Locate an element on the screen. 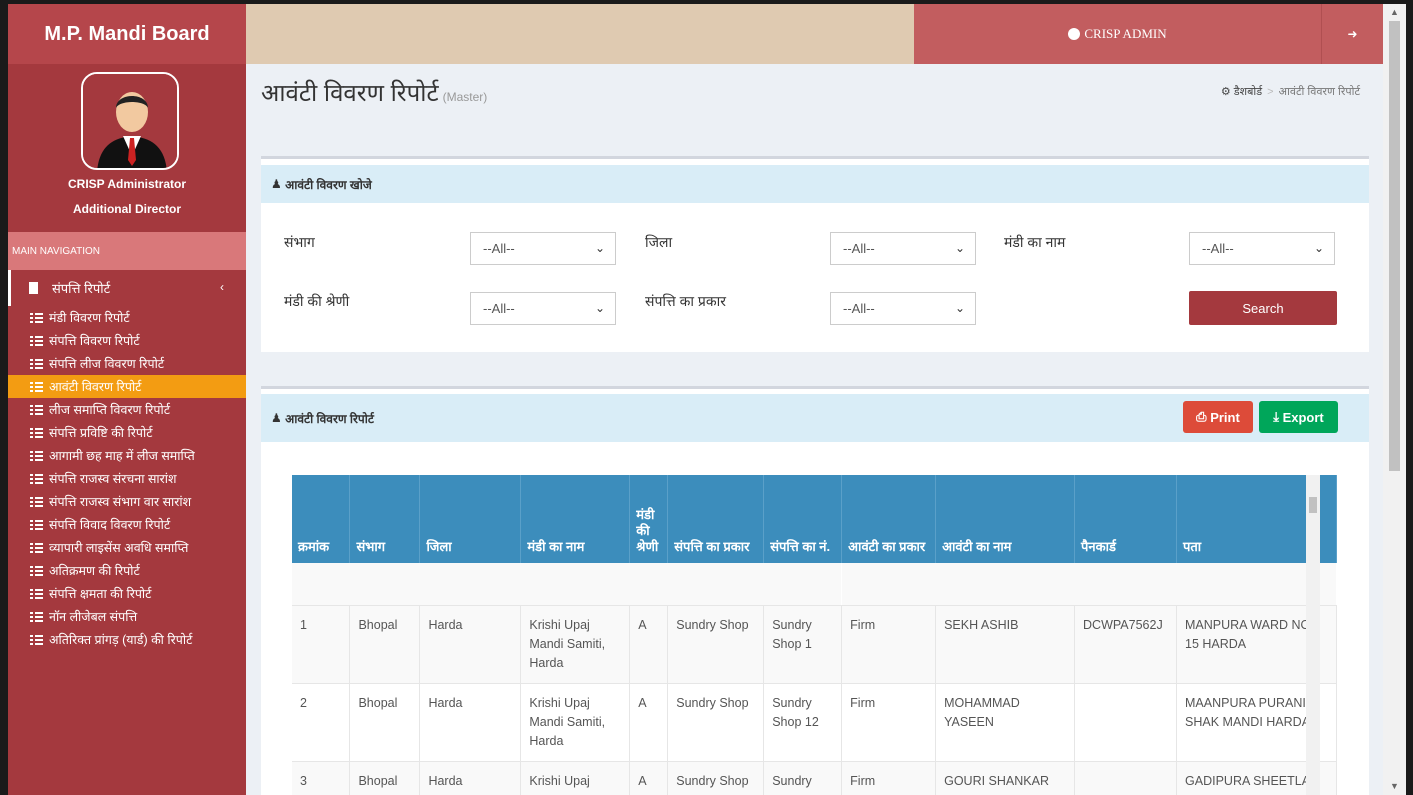 This screenshot has height=795, width=1413. print-button: ⎙ Print is located at coordinates (1218, 417).